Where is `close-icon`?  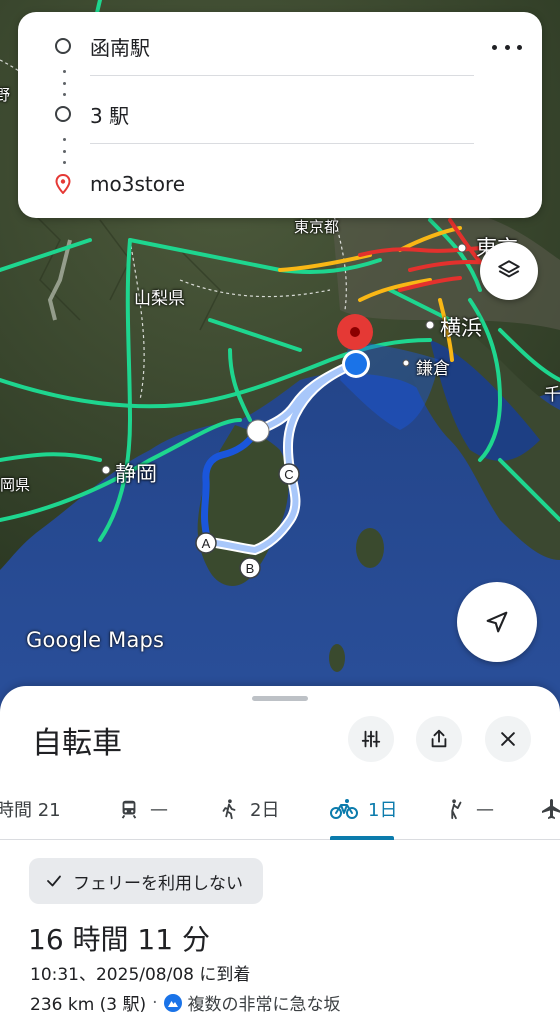 close-icon is located at coordinates (508, 739).